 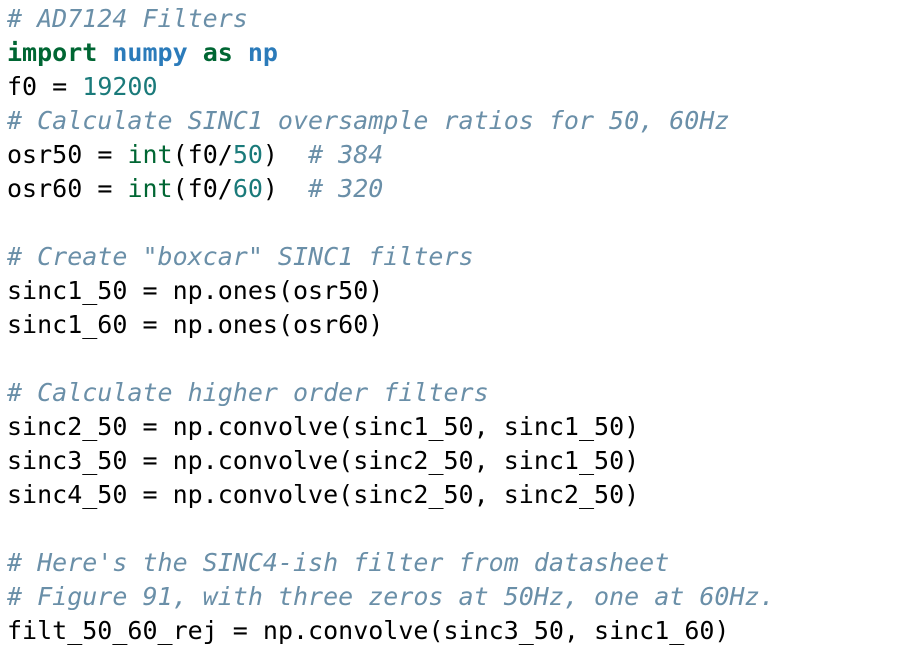 What do you see at coordinates (248, 392) in the screenshot?
I see `token-comment: # Calculate higher order filters` at bounding box center [248, 392].